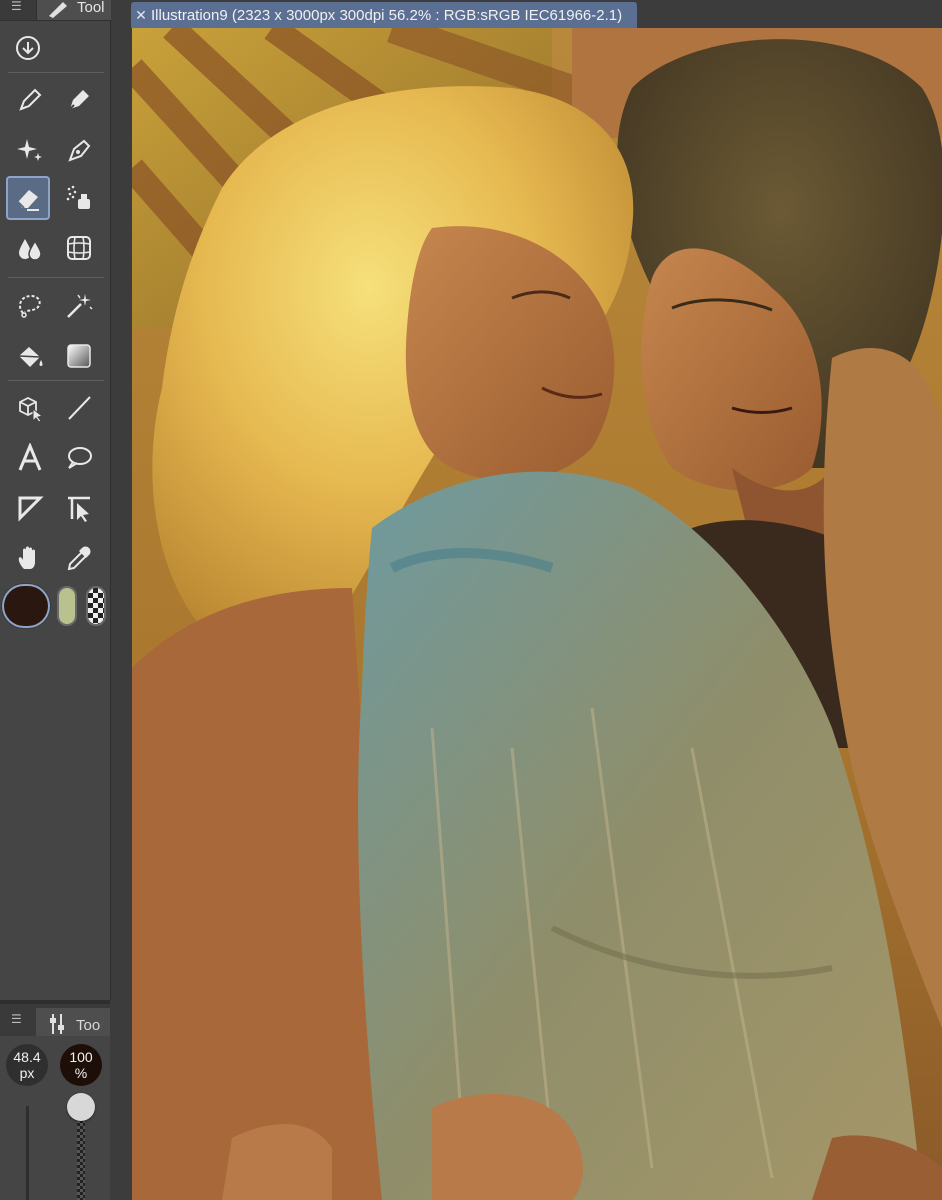 The height and width of the screenshot is (1200, 942). I want to click on eraser-tool-button, so click(28, 198).